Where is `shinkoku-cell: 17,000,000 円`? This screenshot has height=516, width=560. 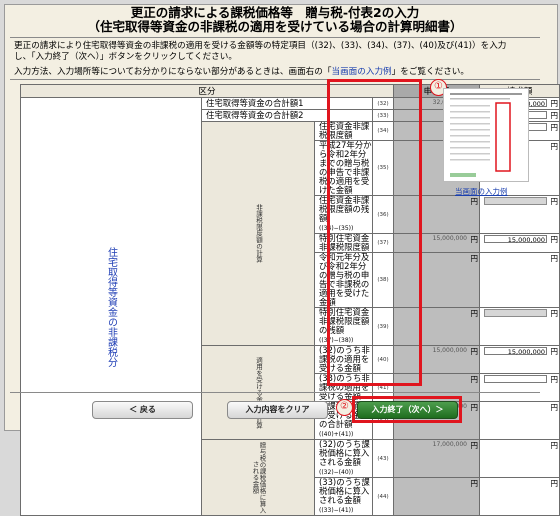
shinkoku-cell: 17,000,000 円 is located at coordinates (436, 458).